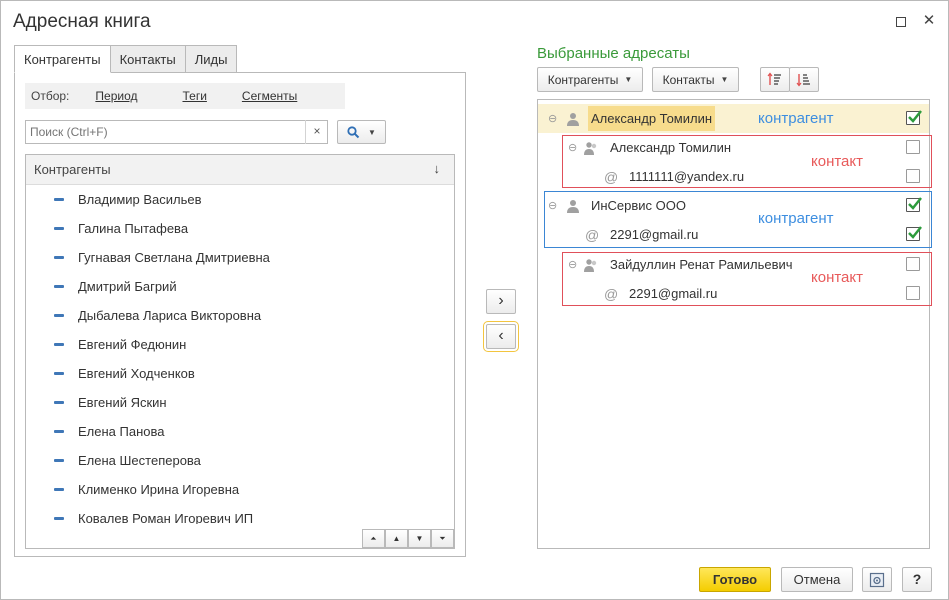 Image resolution: width=949 pixels, height=600 pixels. I want to click on add-contacts-dropdown: Контакты ▼, so click(695, 79).